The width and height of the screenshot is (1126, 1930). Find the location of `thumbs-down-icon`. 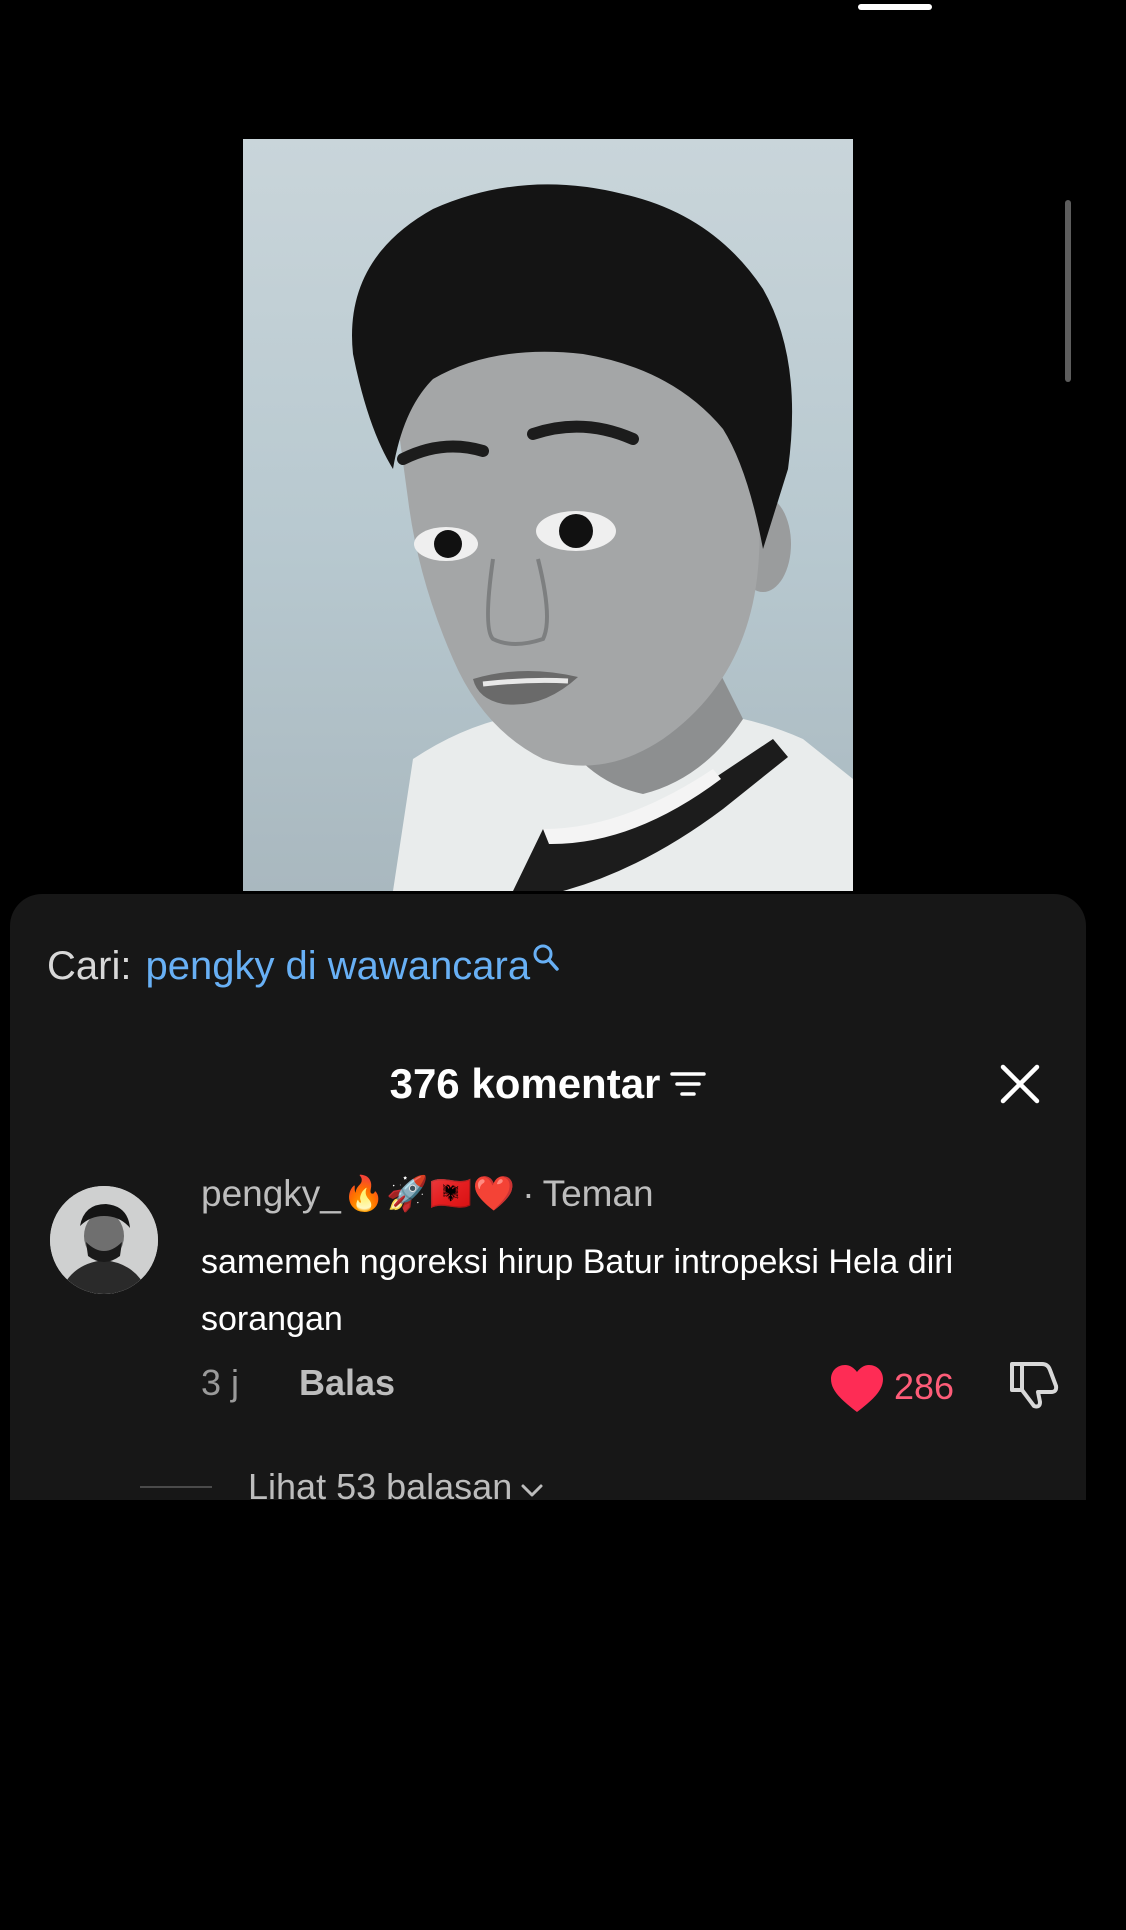

thumbs-down-icon is located at coordinates (1034, 1384).